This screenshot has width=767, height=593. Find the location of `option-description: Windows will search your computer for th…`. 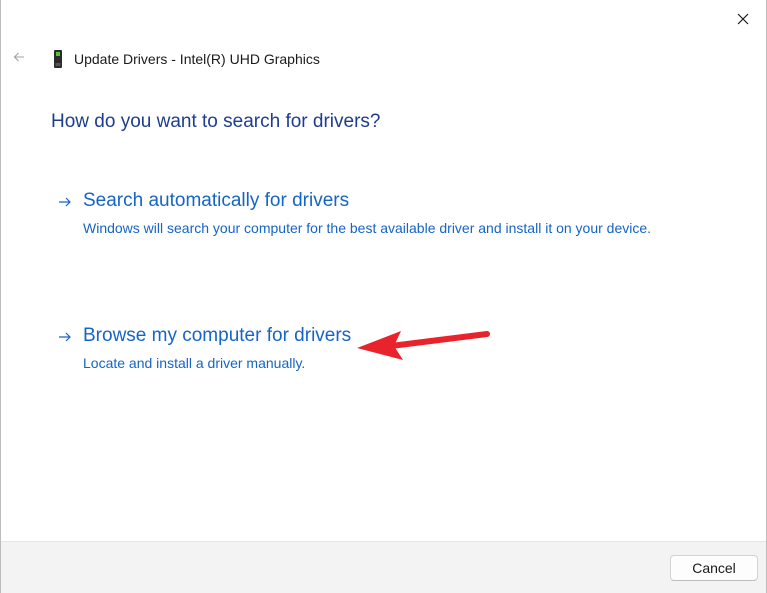

option-description: Windows will search your computer for th… is located at coordinates (367, 228).